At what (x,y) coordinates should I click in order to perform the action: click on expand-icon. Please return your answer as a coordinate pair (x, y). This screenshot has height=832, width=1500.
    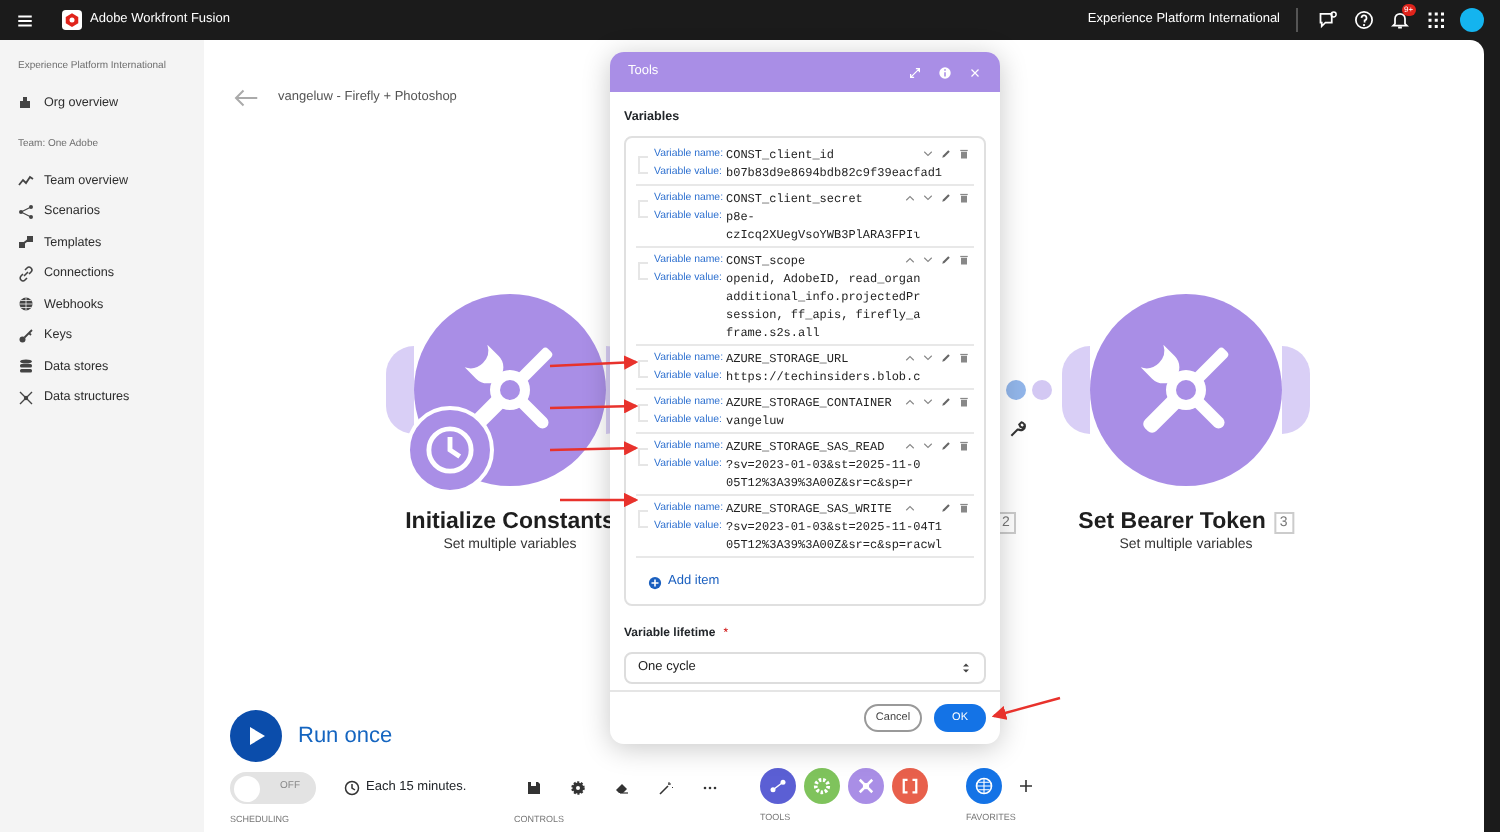
    Looking at the image, I should click on (915, 72).